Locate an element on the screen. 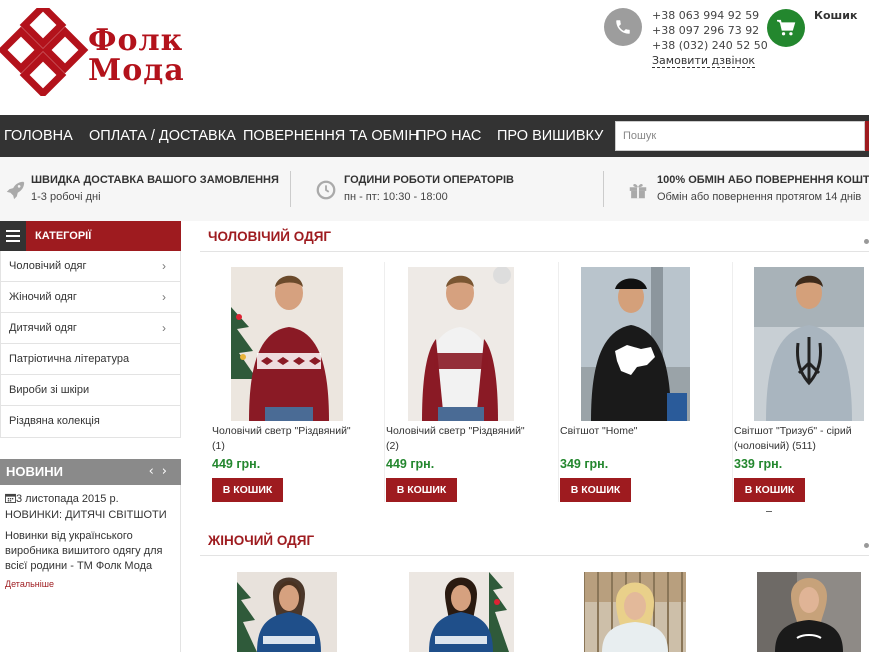  news-date: 3 листопада 2015 р. is located at coordinates (62, 499).